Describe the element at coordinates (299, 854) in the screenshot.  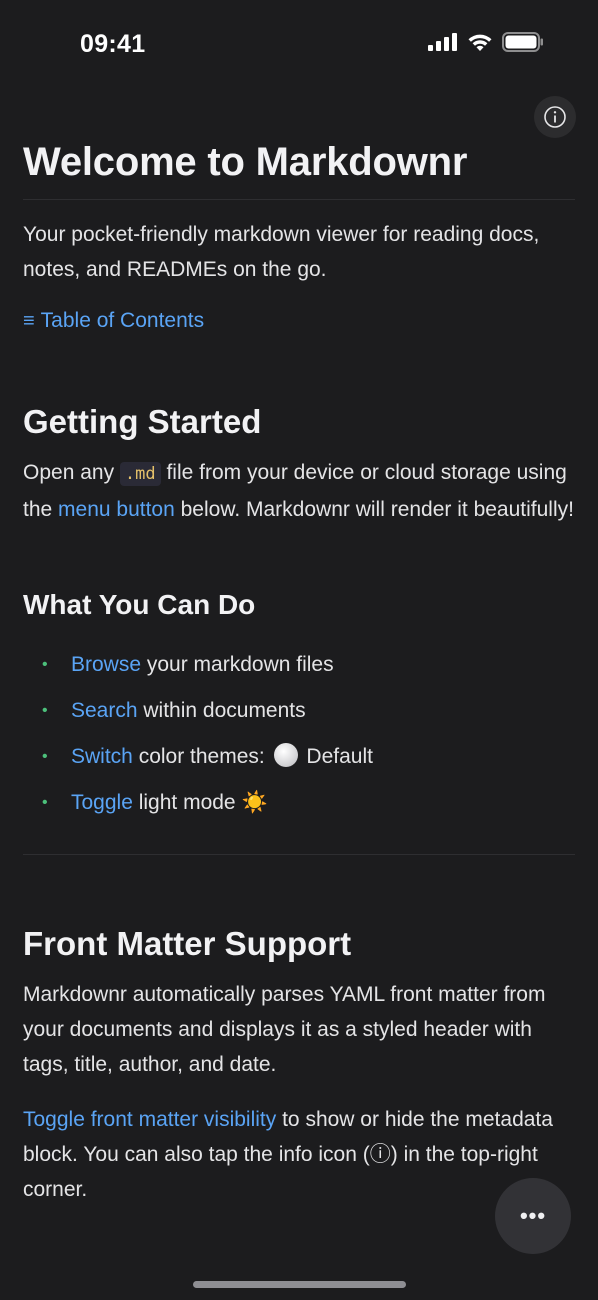
I see `divider` at that location.